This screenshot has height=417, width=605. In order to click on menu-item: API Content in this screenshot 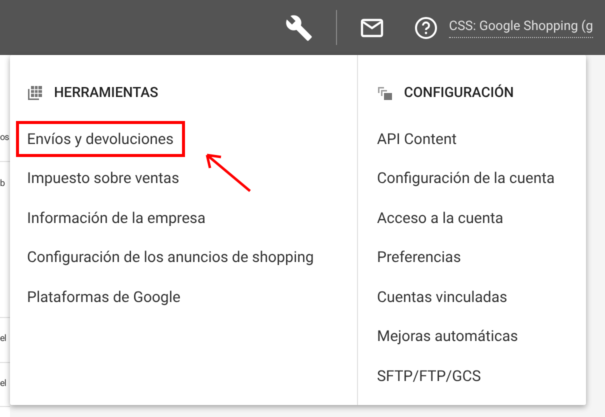, I will do `click(417, 139)`.